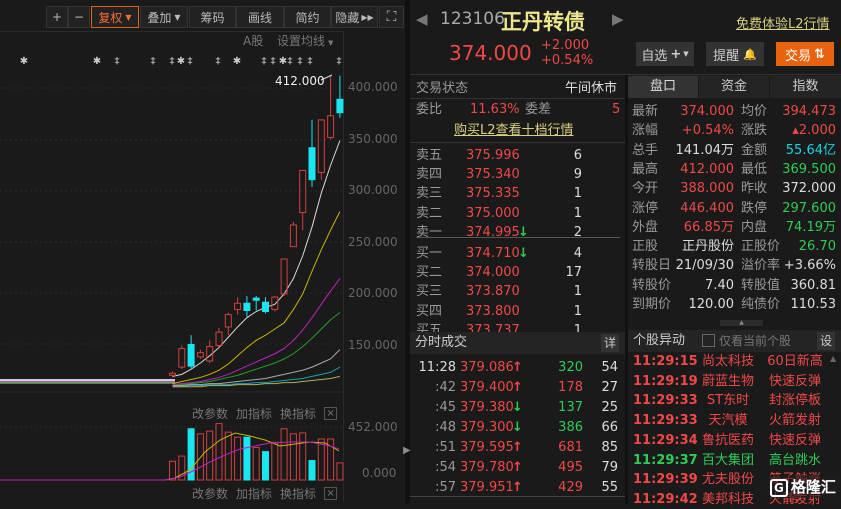 The width and height of the screenshot is (841, 509). What do you see at coordinates (493, 155) in the screenshot?
I see `book-price: 375.996` at bounding box center [493, 155].